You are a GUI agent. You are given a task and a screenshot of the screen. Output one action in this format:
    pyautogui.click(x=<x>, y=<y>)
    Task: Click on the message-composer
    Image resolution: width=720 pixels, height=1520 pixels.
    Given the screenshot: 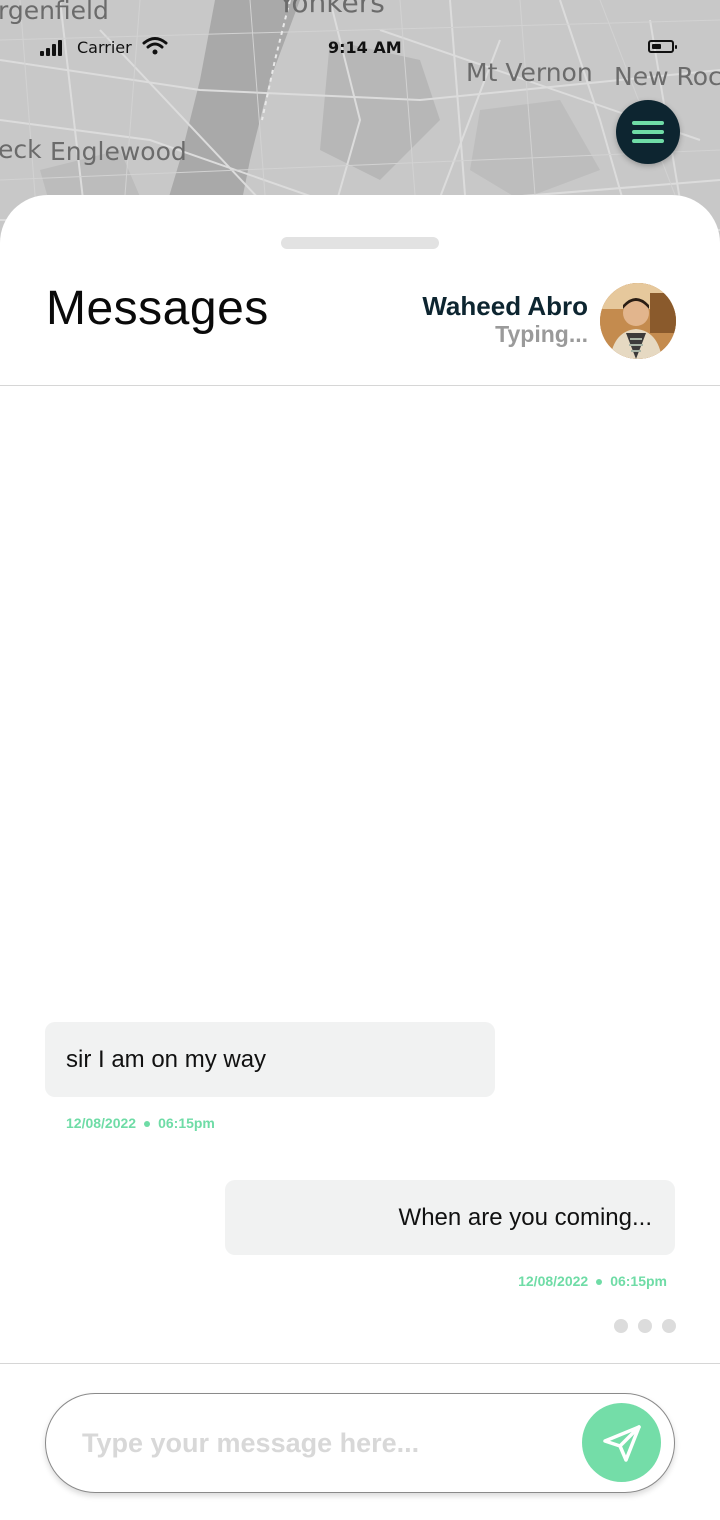 What is the action you would take?
    pyautogui.click(x=360, y=1443)
    